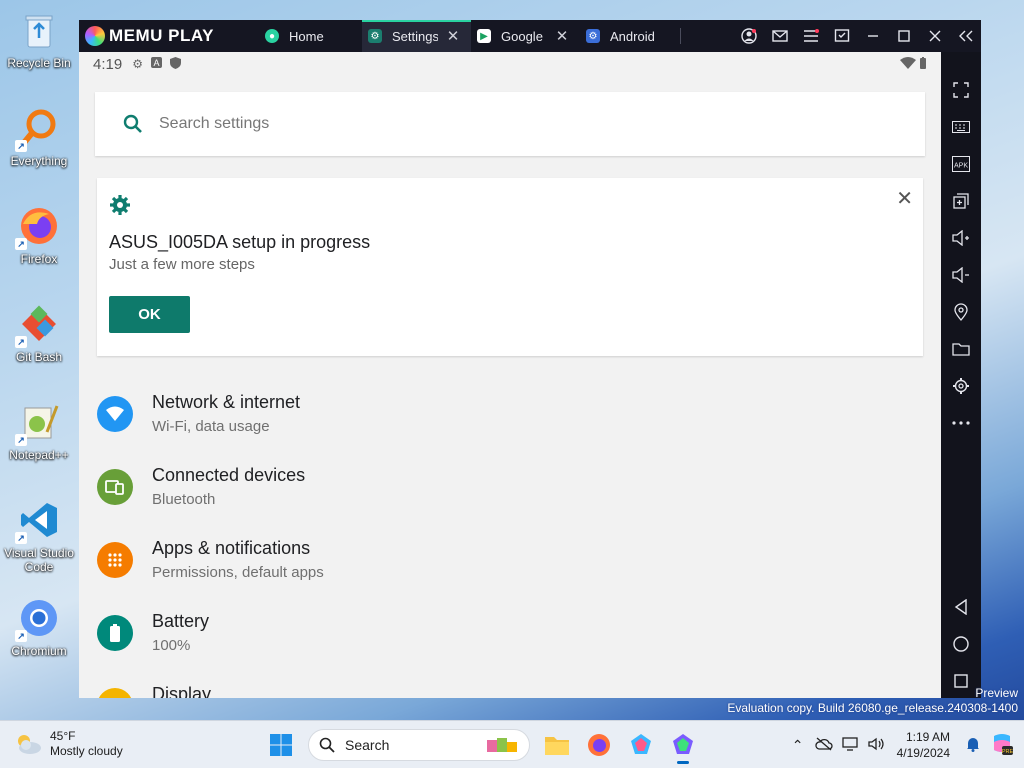 The width and height of the screenshot is (1024, 768). What do you see at coordinates (557, 745) in the screenshot?
I see `file-explorer-icon` at bounding box center [557, 745].